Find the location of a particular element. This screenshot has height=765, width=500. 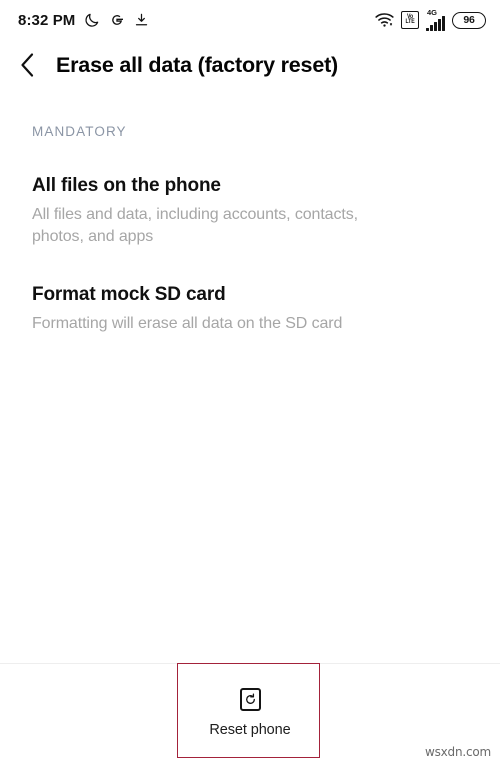

watermark: wsxdn.com is located at coordinates (457, 752).